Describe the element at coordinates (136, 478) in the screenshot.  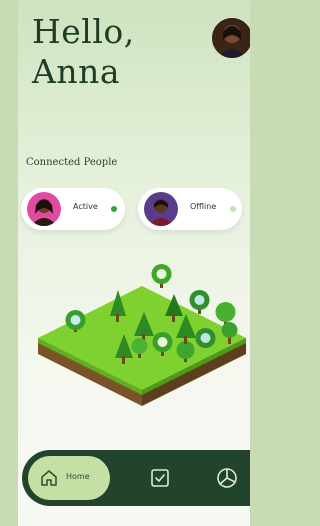
I see `bottom-navigation: Home` at that location.